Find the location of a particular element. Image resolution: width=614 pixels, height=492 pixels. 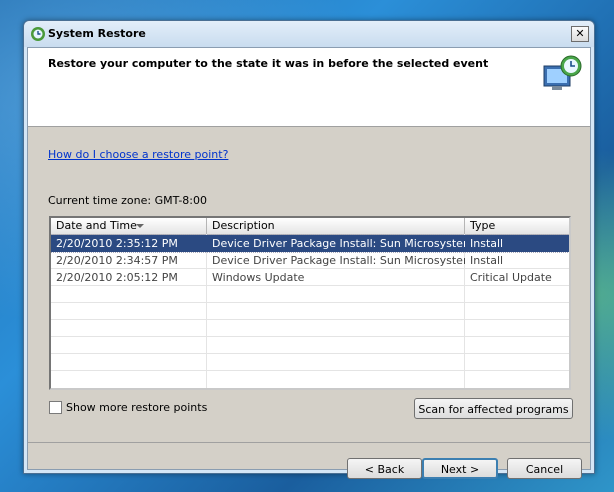

cancel-button: Cancel is located at coordinates (544, 468).